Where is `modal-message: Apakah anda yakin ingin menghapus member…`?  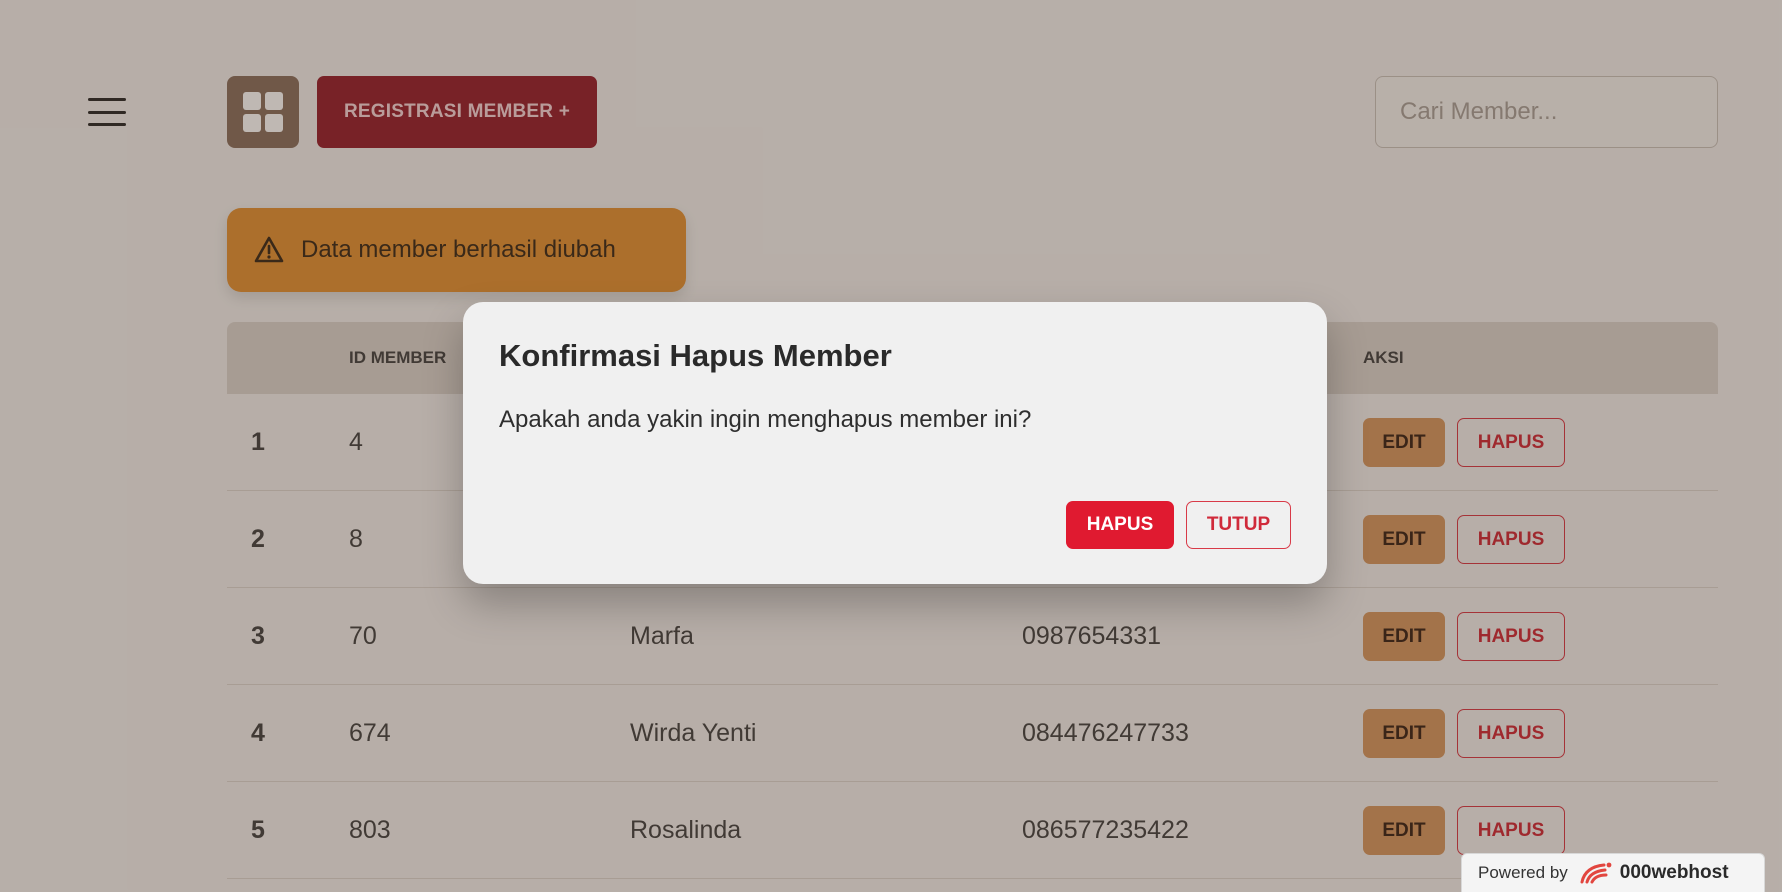
modal-message: Apakah anda yakin ingin menghapus member… is located at coordinates (765, 419).